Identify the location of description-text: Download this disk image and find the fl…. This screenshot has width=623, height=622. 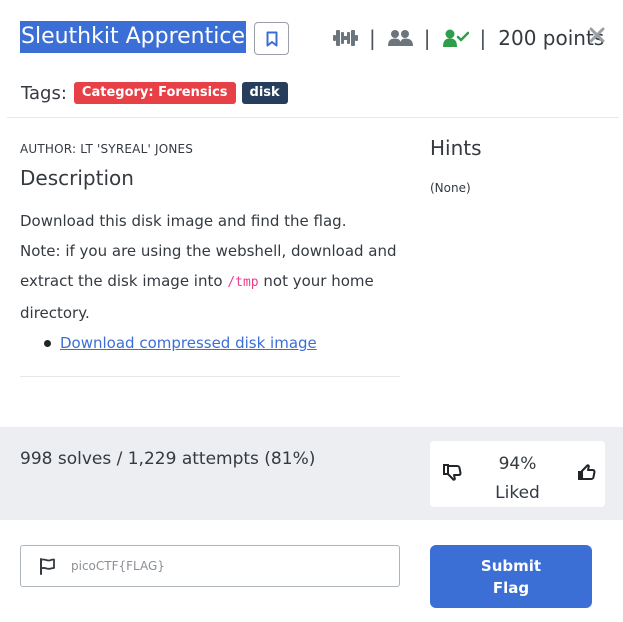
(210, 267).